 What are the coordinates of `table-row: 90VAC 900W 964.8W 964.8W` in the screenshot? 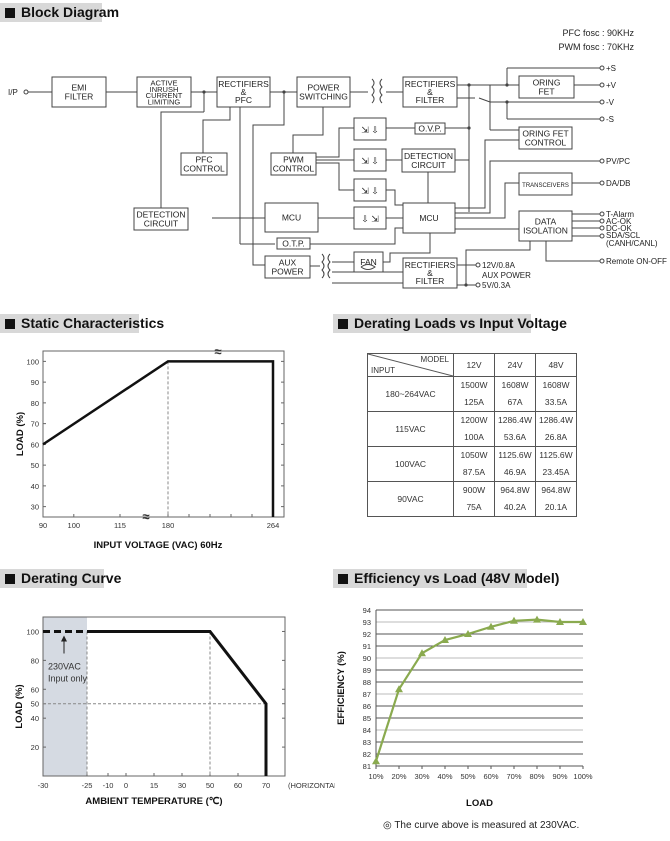 It's located at (472, 499).